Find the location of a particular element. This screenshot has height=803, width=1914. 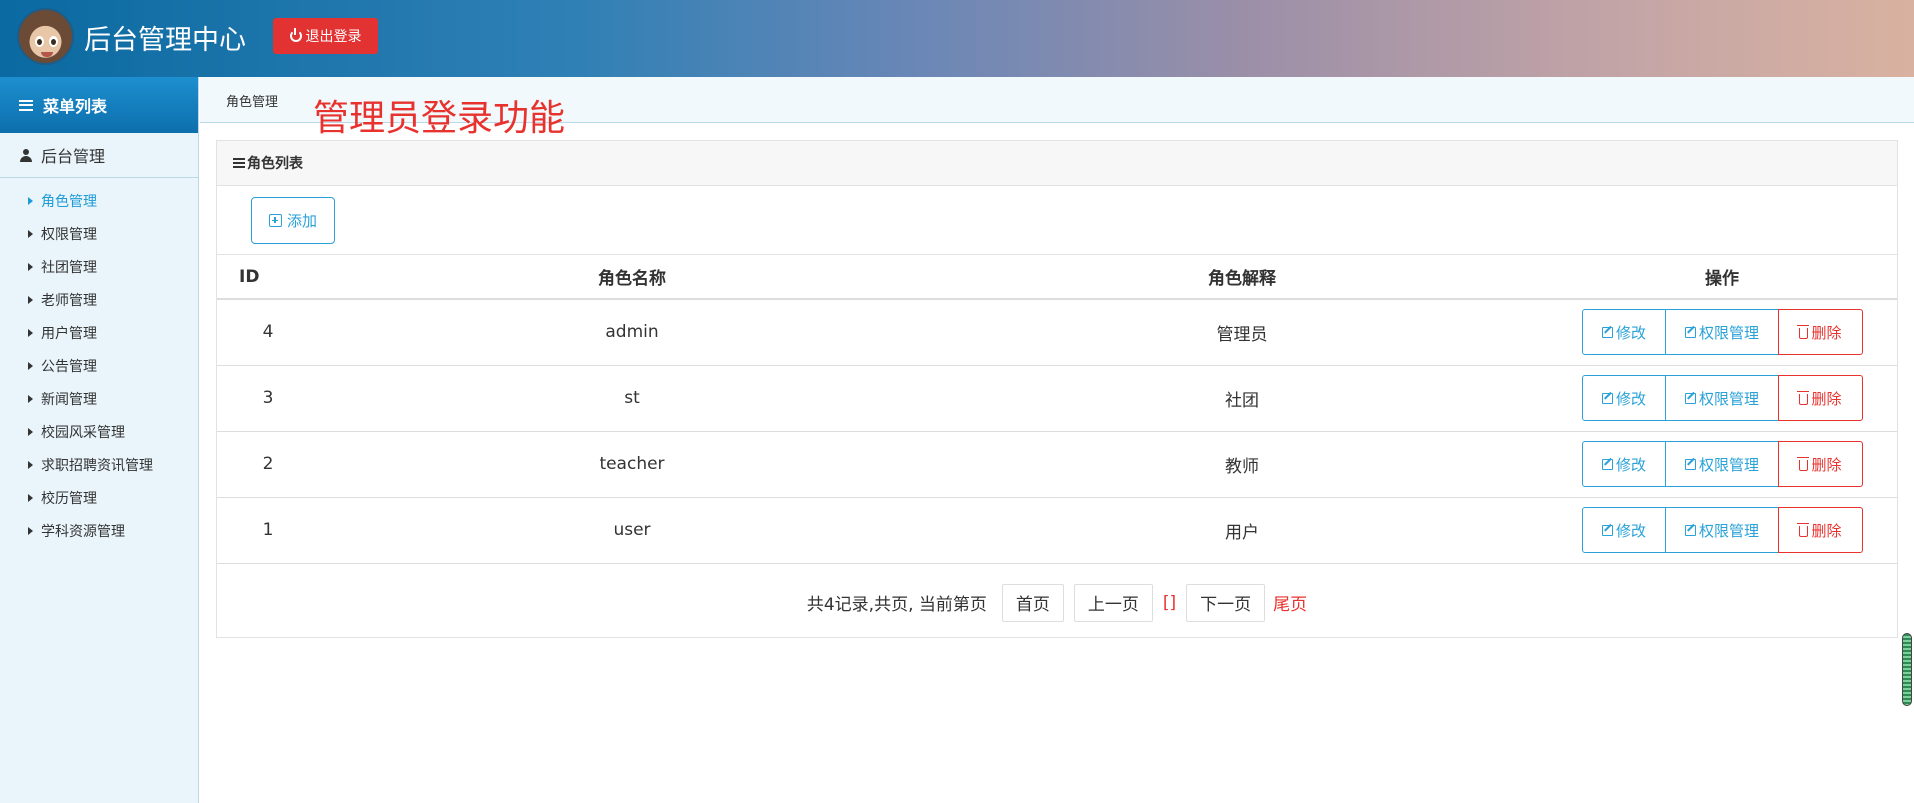

sidebar-group-admin: 后台管理 is located at coordinates (99, 155).